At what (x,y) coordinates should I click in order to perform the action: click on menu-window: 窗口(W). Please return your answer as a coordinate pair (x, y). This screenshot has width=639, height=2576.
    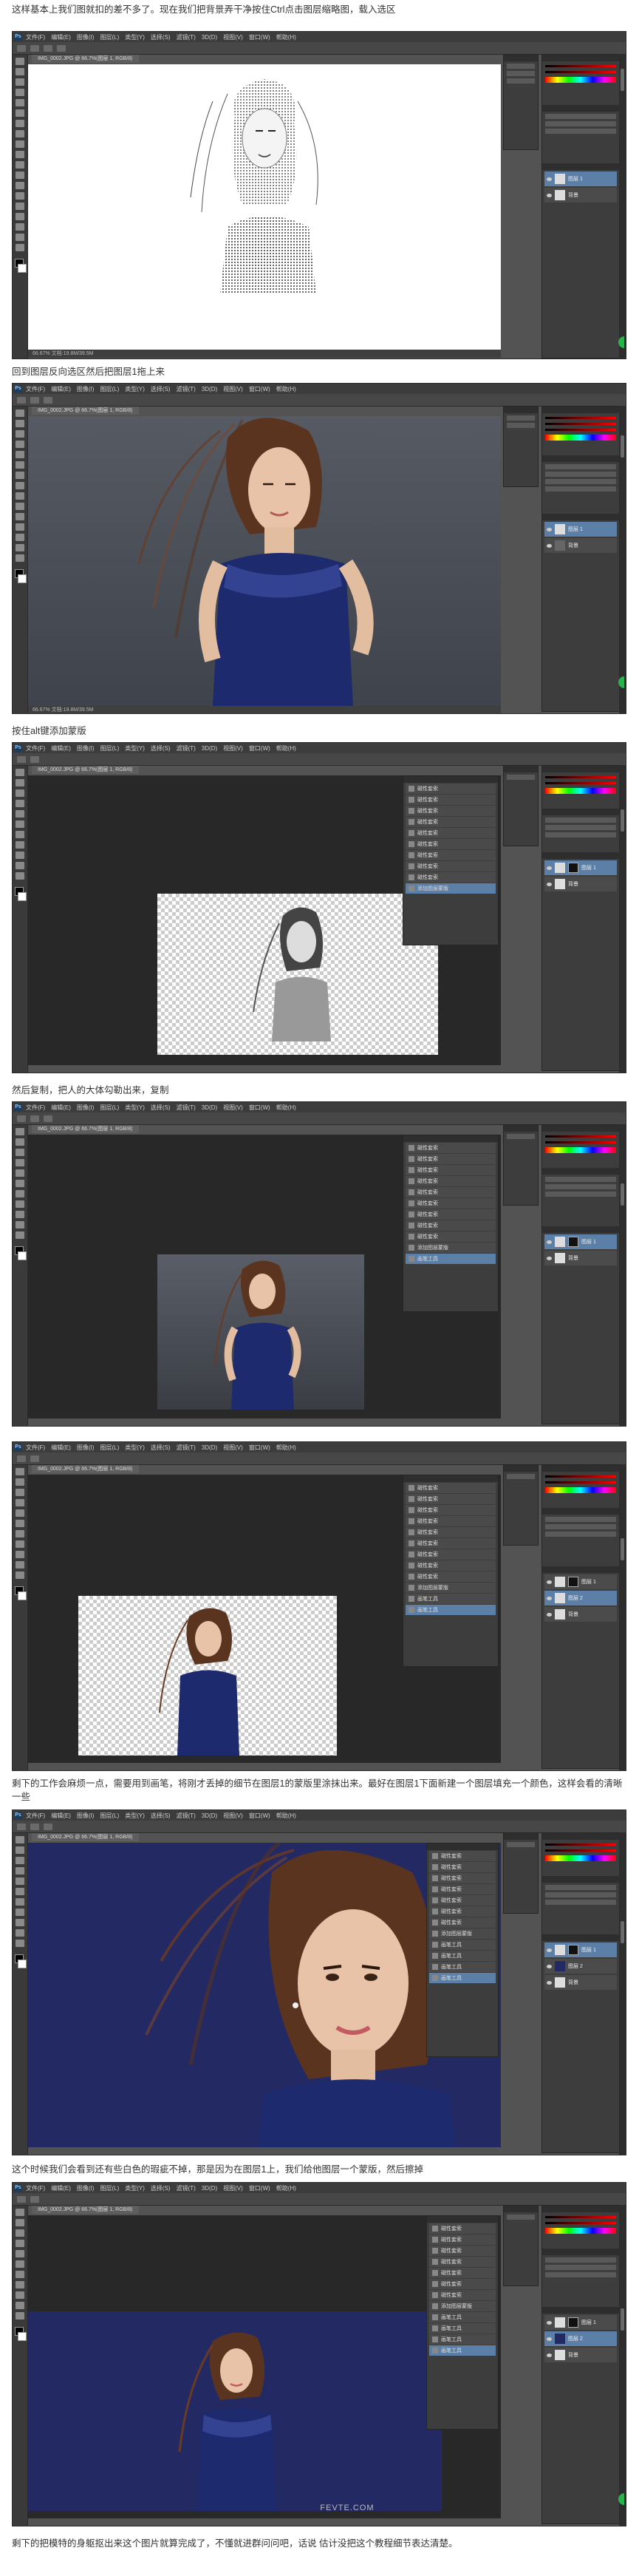
    Looking at the image, I should click on (259, 37).